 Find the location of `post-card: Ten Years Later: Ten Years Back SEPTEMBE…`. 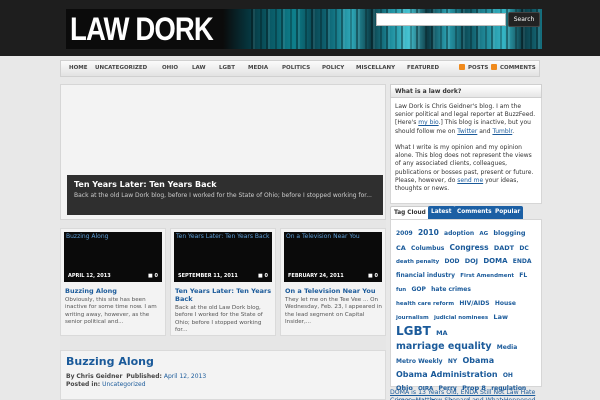

post-card: Ten Years Later: Ten Years Back SEPTEMBE… is located at coordinates (223, 282).